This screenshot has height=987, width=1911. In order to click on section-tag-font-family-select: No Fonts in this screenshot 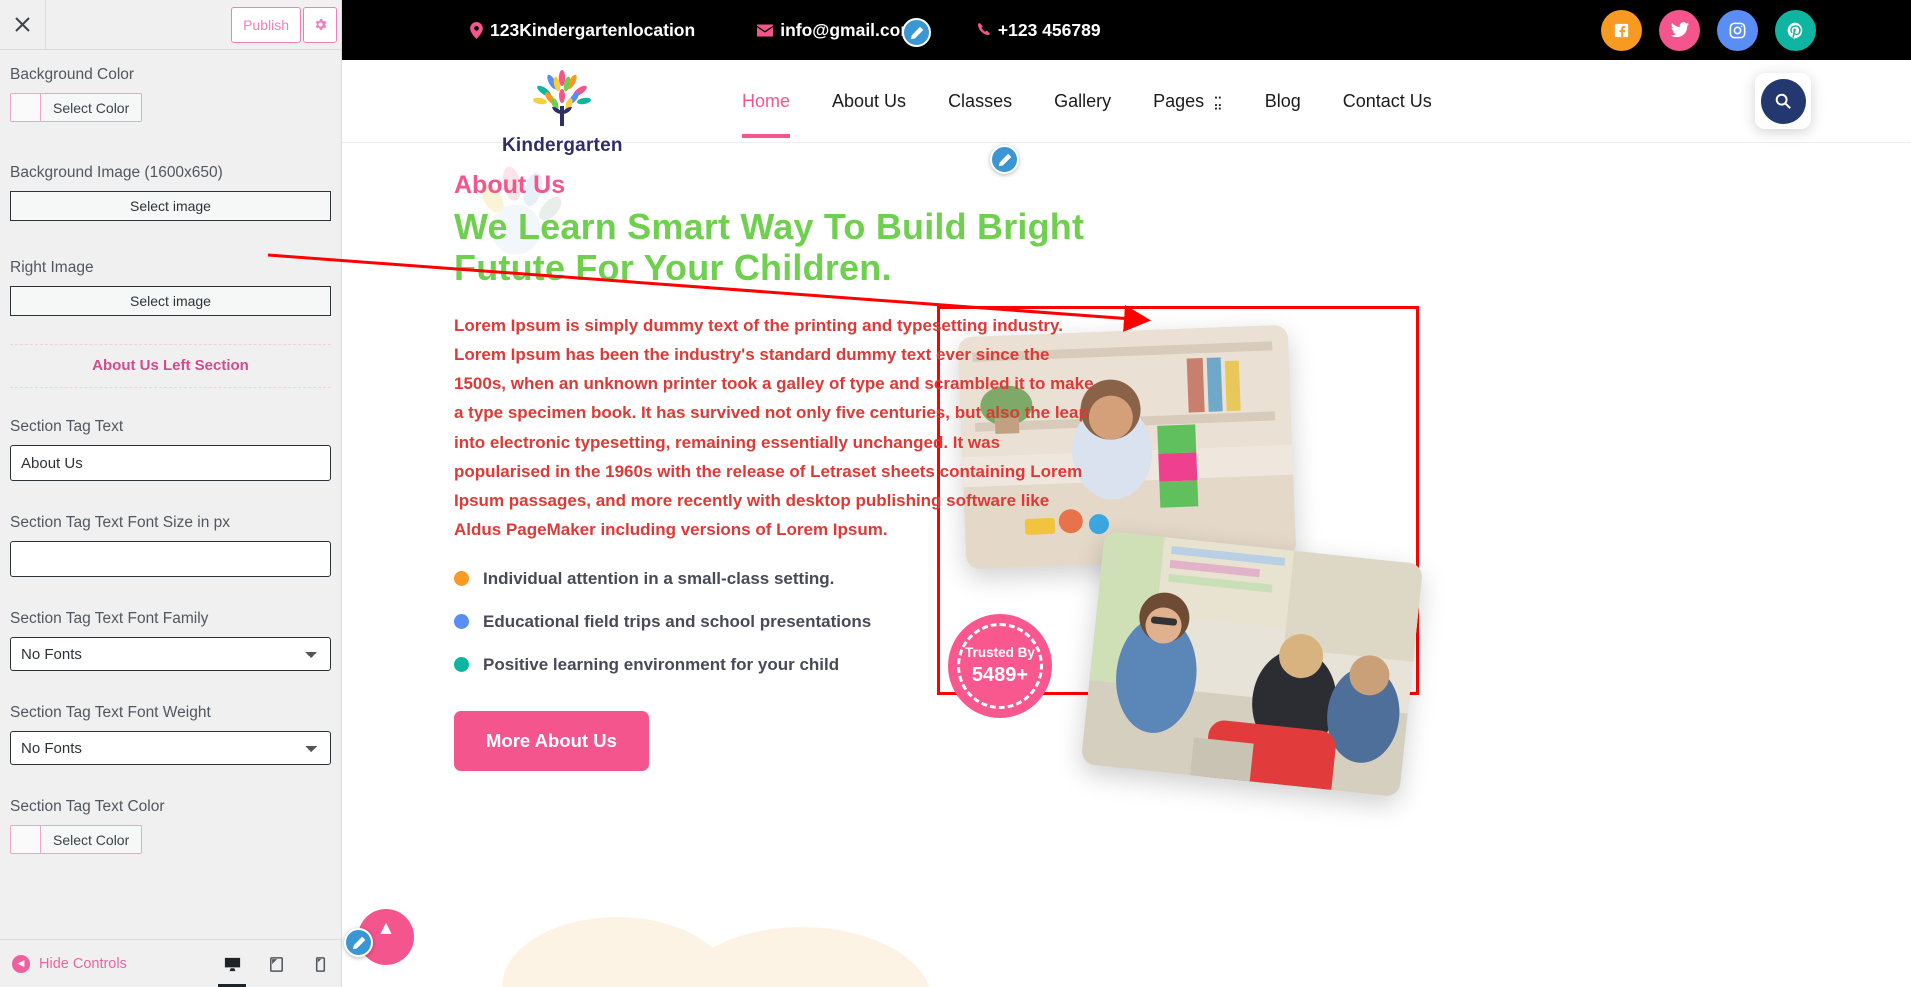, I will do `click(170, 654)`.